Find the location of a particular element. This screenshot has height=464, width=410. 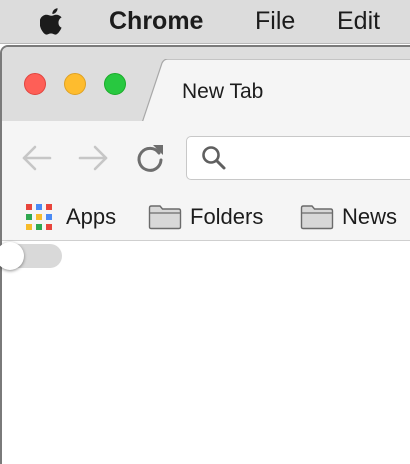

menu-edit: Edit is located at coordinates (358, 21).